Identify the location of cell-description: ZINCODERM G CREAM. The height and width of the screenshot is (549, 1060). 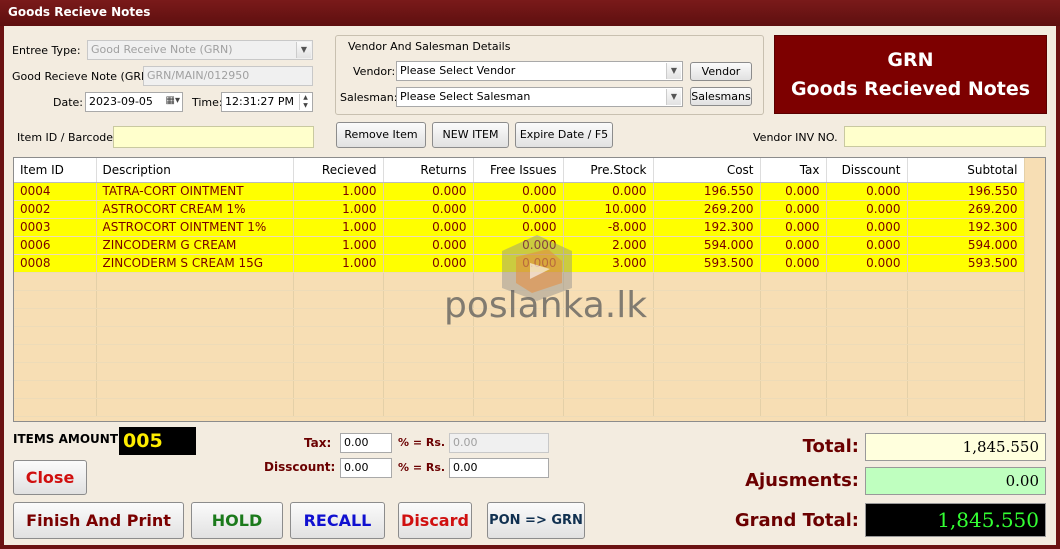
(195, 245).